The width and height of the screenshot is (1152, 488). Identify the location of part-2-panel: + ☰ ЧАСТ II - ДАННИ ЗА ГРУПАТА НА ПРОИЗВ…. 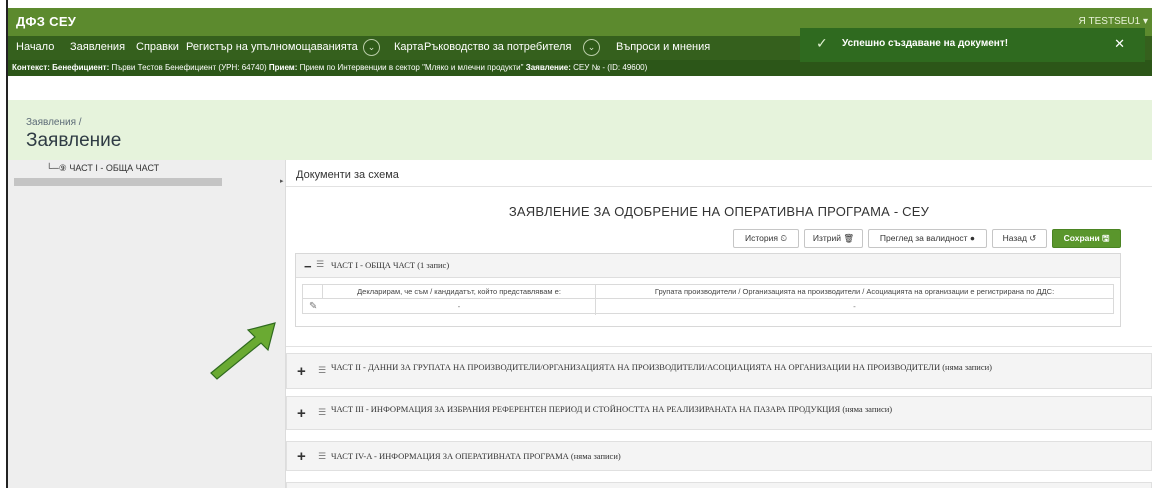
(719, 371).